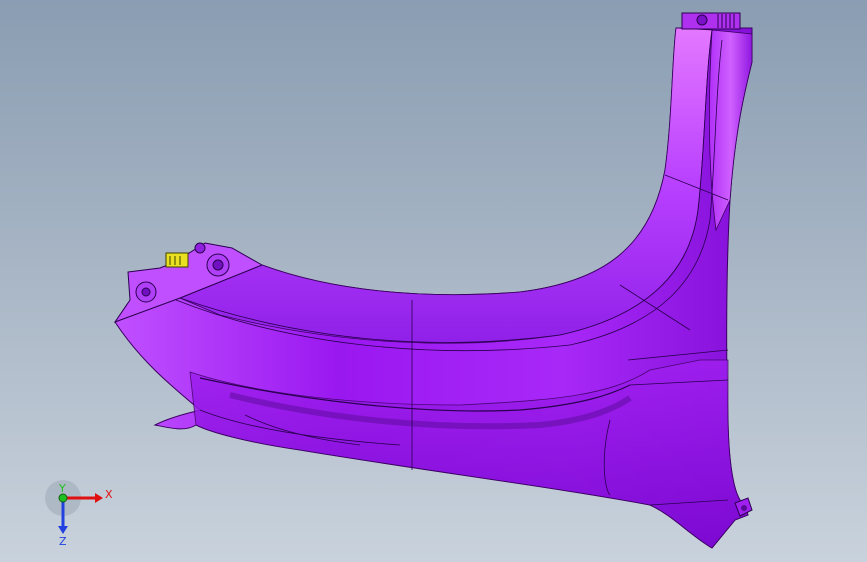  Describe the element at coordinates (63, 498) in the screenshot. I see `y-axis-dot` at that location.